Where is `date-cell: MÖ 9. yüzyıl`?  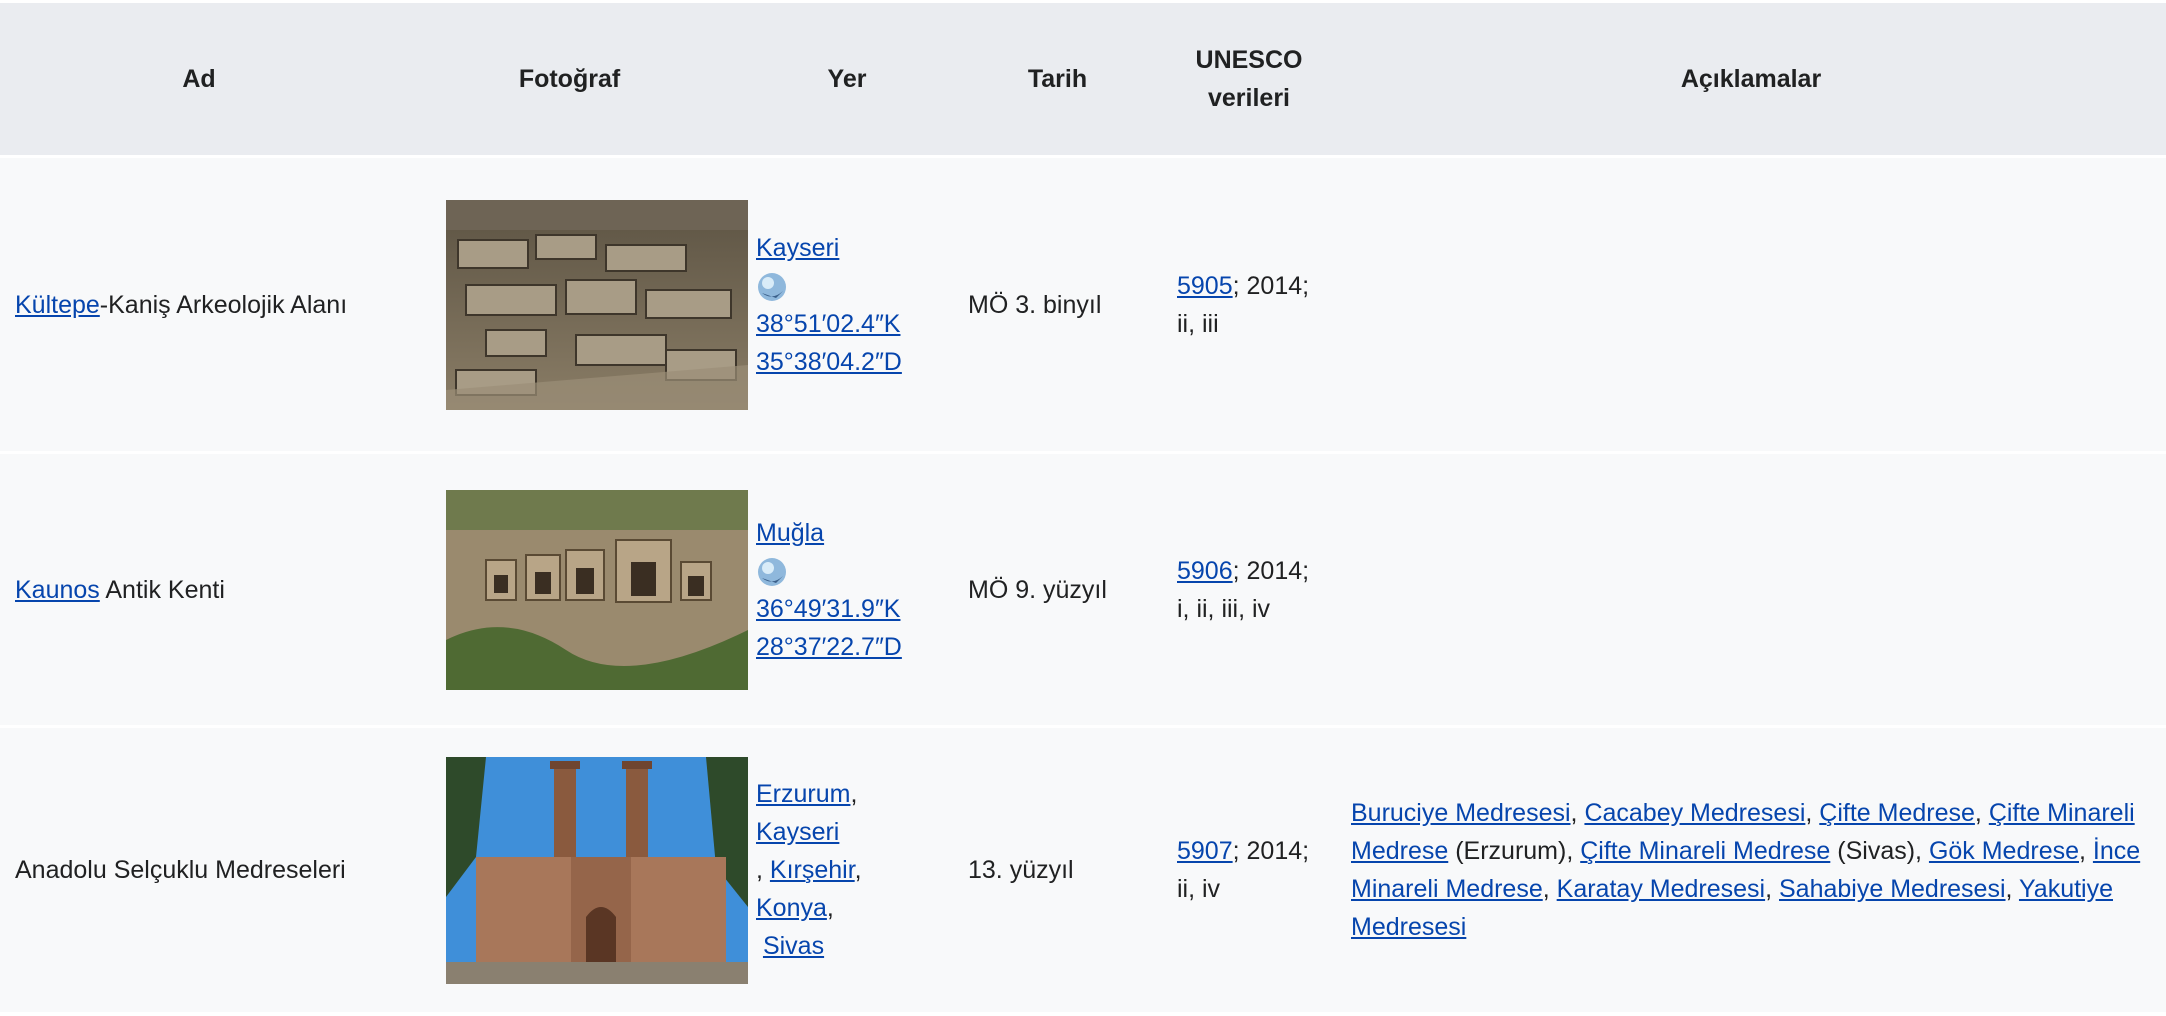 date-cell: MÖ 9. yüzyıl is located at coordinates (1057, 589).